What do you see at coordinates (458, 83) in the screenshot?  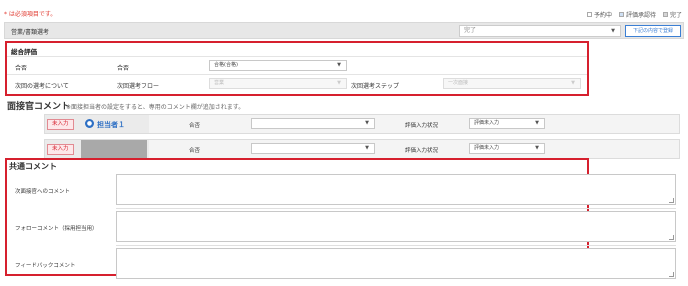 I see `next-step-select-value: 一次面接` at bounding box center [458, 83].